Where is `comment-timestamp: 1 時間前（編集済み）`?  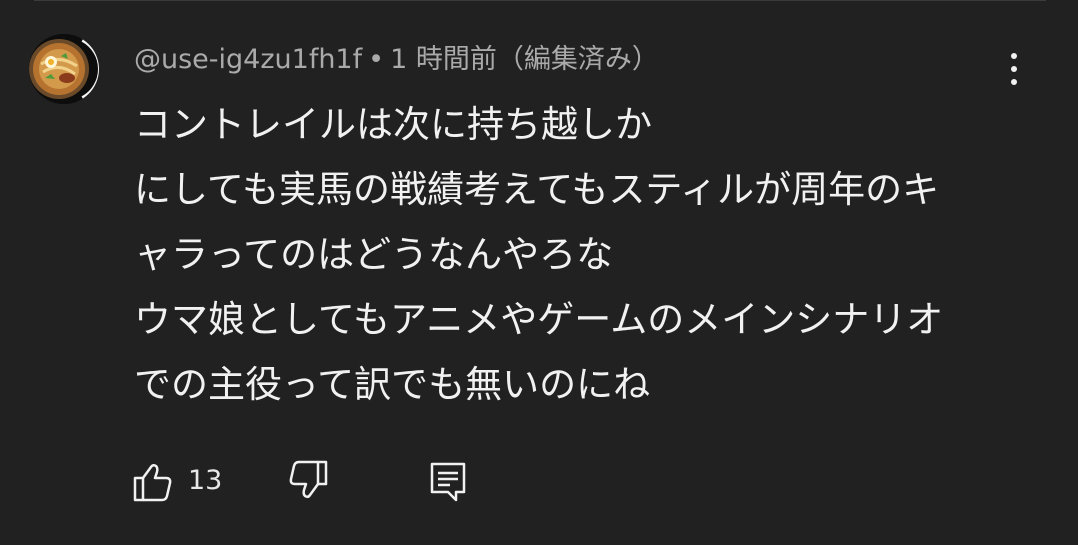 comment-timestamp: 1 時間前（編集済み） is located at coordinates (524, 59).